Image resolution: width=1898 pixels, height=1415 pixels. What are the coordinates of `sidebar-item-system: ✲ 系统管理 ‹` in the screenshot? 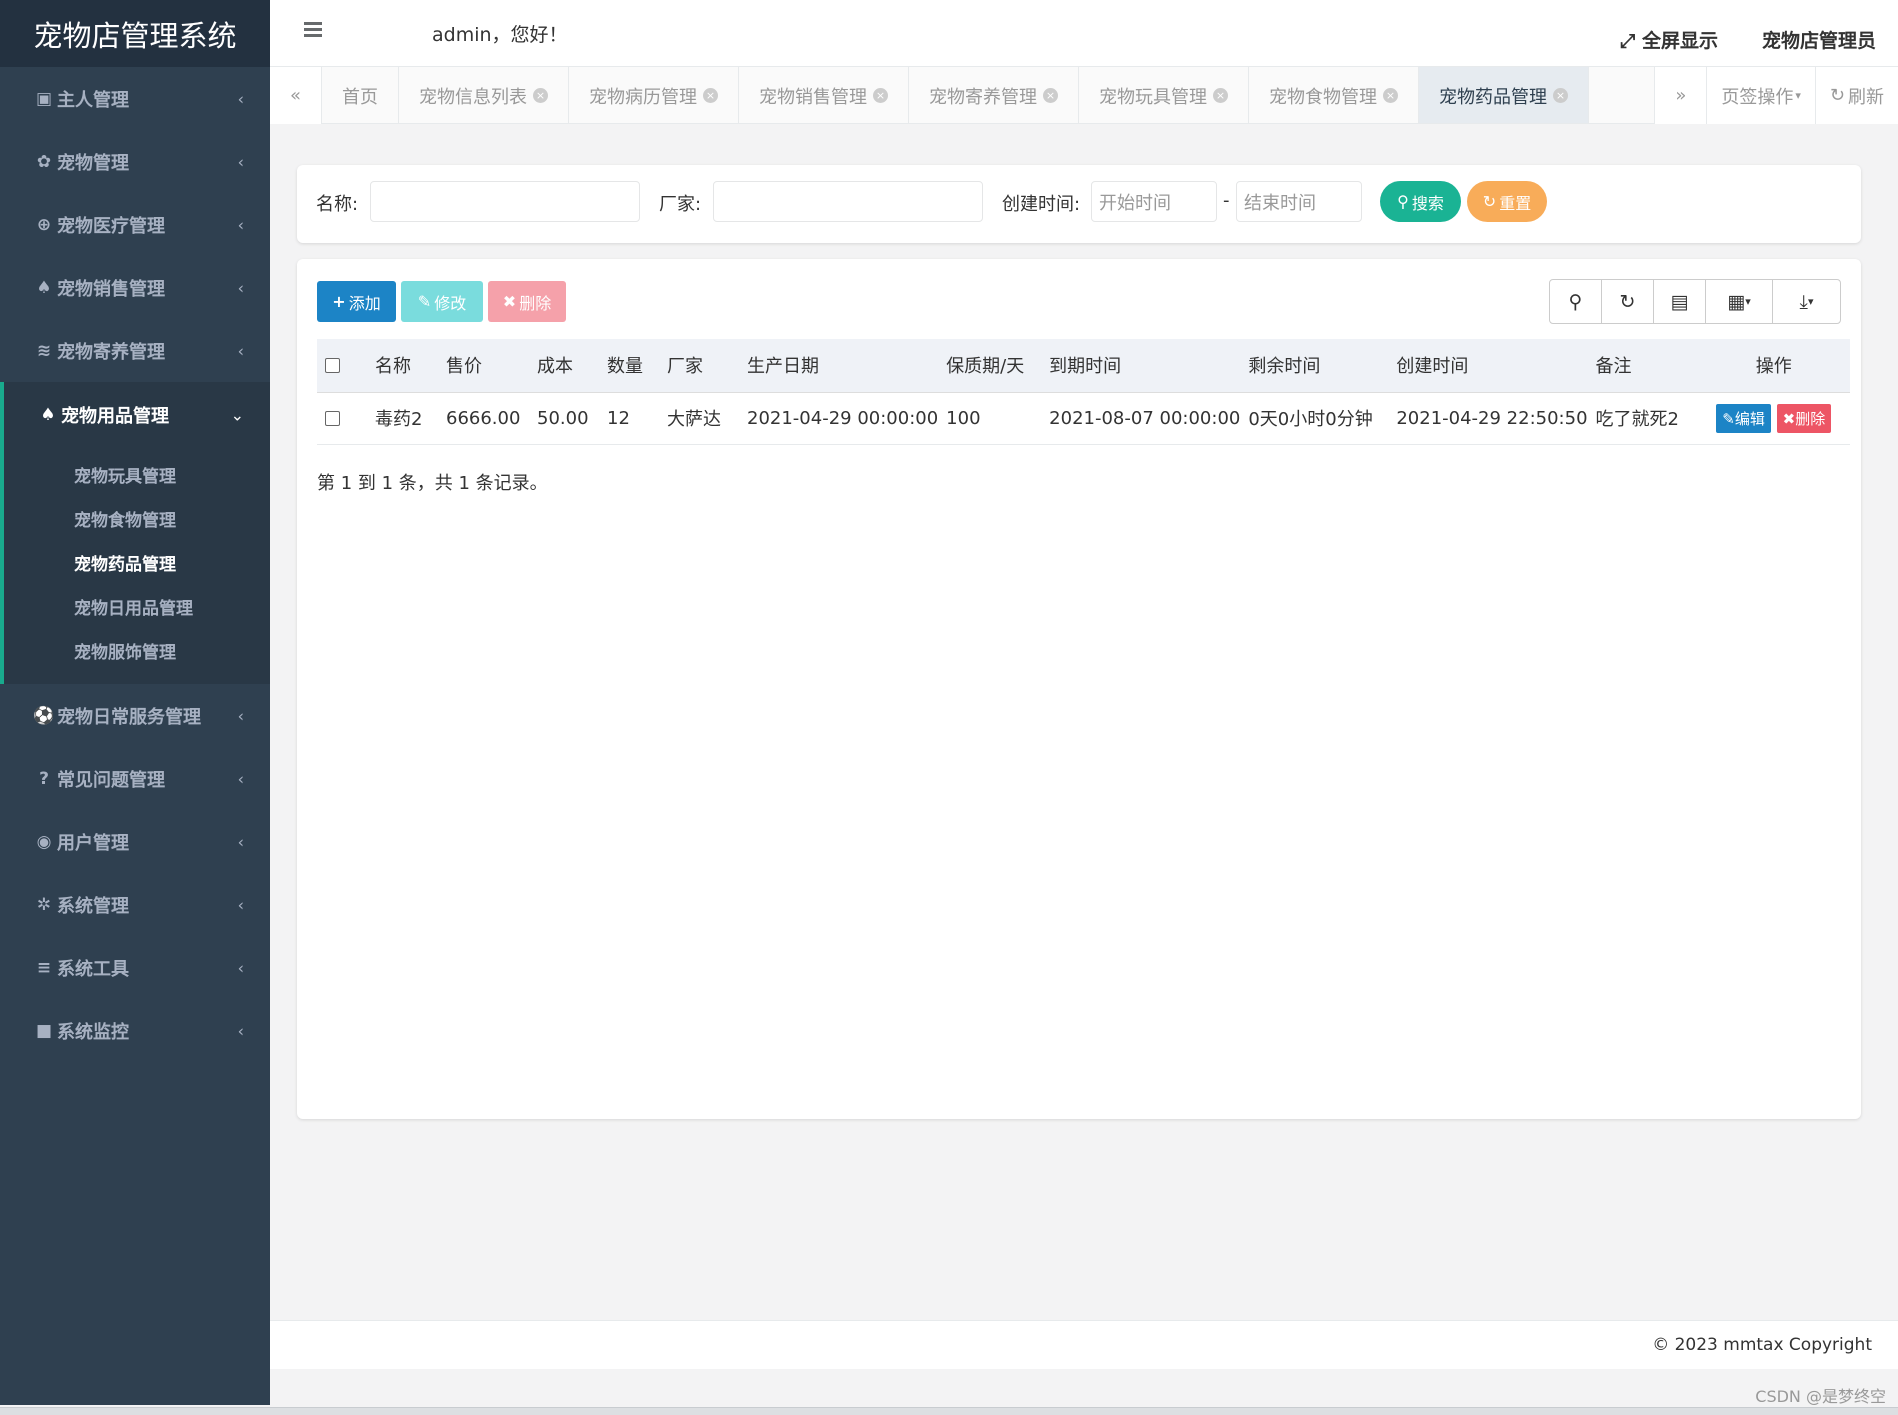 It's located at (135, 904).